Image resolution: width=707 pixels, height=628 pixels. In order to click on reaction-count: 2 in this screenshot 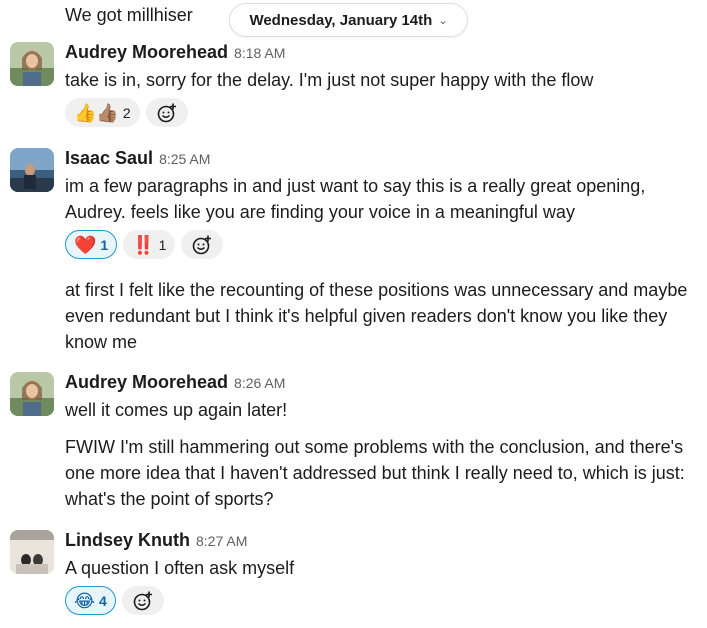, I will do `click(126, 112)`.